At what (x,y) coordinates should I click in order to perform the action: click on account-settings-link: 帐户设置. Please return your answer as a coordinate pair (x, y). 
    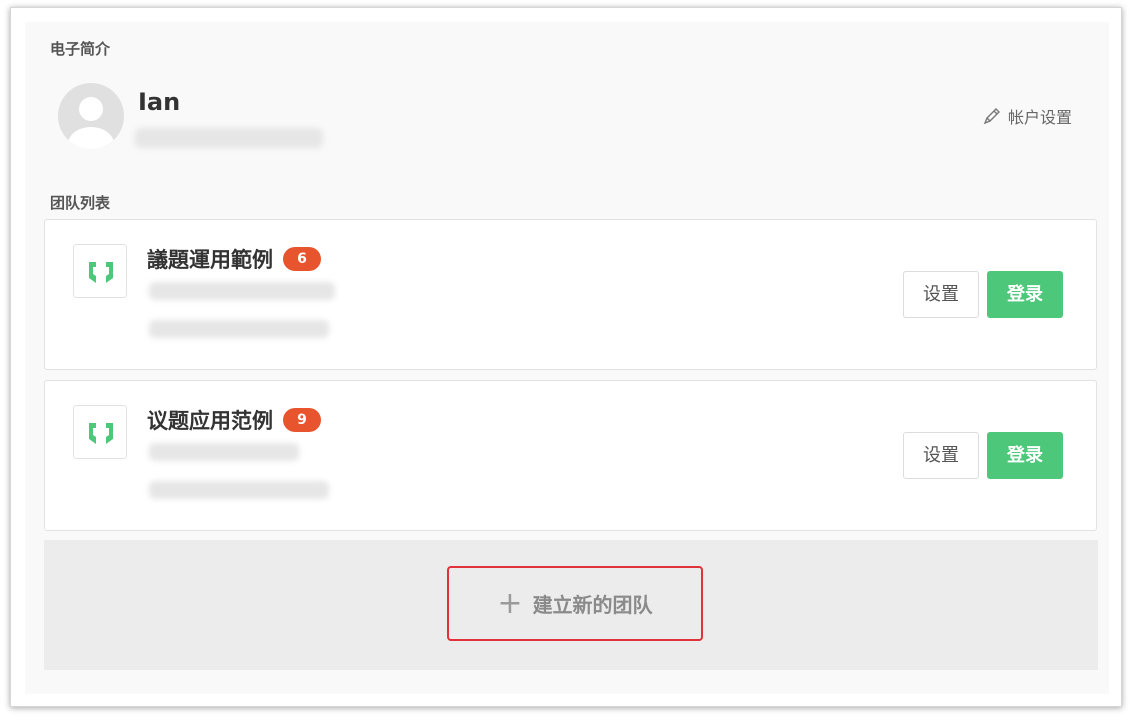
    Looking at the image, I should click on (1027, 116).